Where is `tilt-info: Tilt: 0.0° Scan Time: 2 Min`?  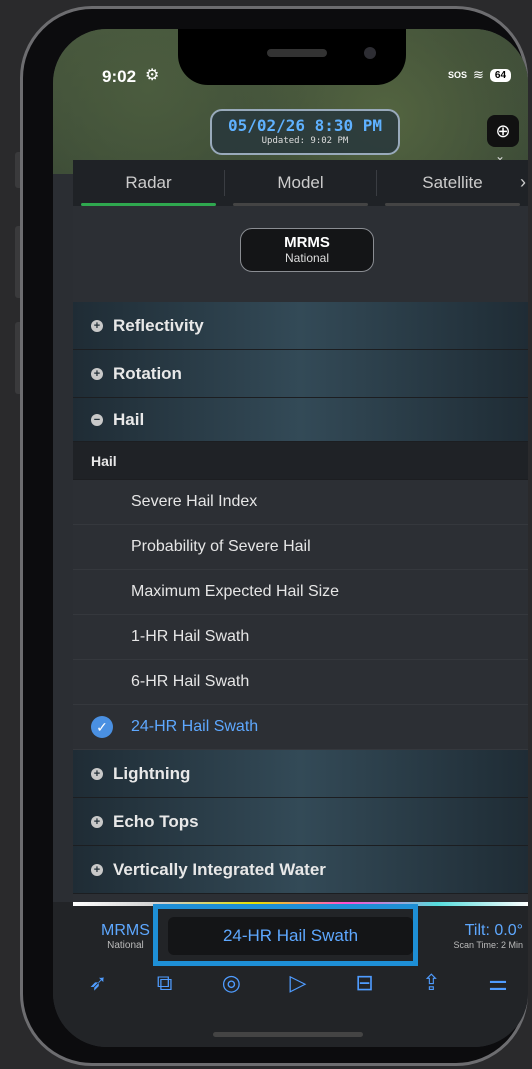 tilt-info: Tilt: 0.0° Scan Time: 2 Min is located at coordinates (480, 936).